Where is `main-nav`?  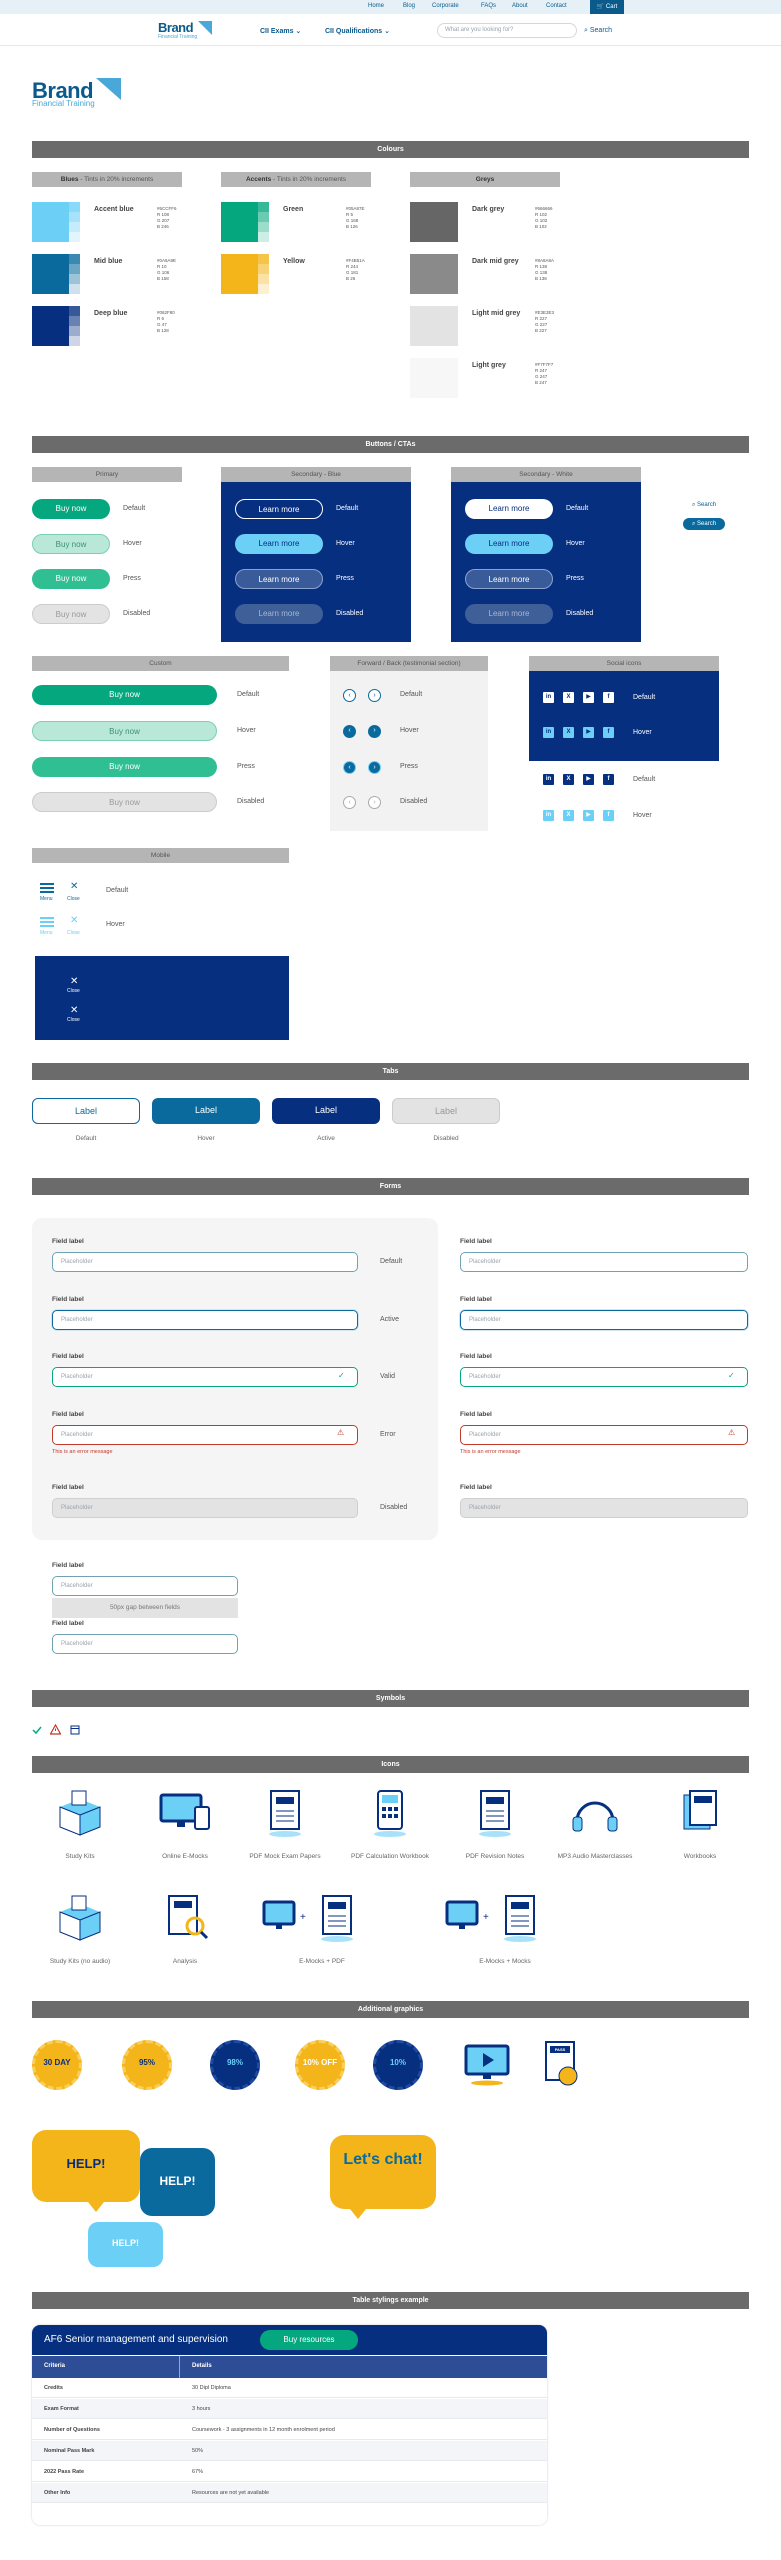 main-nav is located at coordinates (390, 30).